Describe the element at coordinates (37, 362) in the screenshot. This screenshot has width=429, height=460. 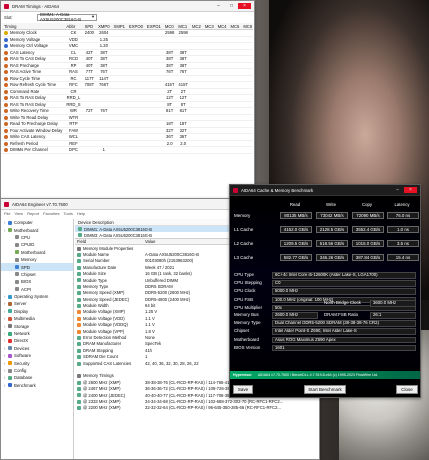
I see `tree-item-security: › Security` at that location.